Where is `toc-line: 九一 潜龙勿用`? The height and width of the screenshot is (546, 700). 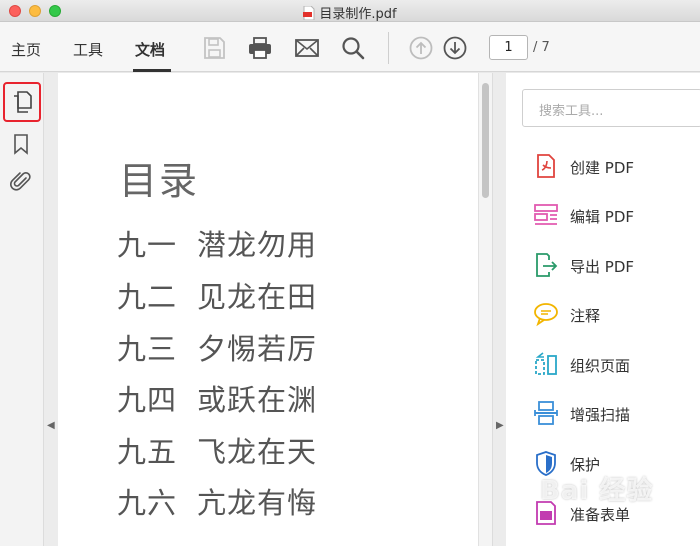 toc-line: 九一 潜龙勿用 is located at coordinates (217, 243).